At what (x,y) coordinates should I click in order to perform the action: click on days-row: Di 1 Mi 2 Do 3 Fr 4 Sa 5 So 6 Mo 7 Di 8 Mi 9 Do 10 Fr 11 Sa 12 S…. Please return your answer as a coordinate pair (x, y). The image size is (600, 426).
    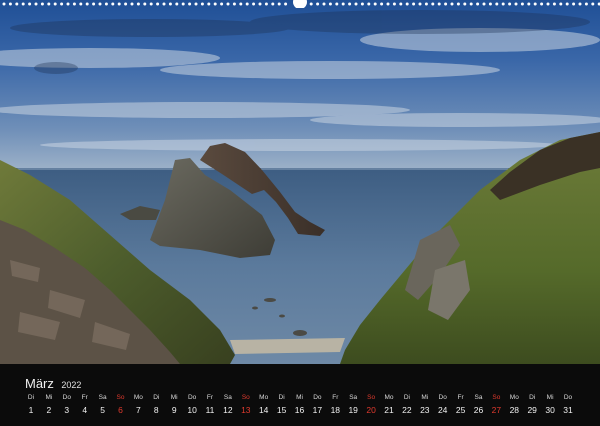
    Looking at the image, I should click on (302, 407).